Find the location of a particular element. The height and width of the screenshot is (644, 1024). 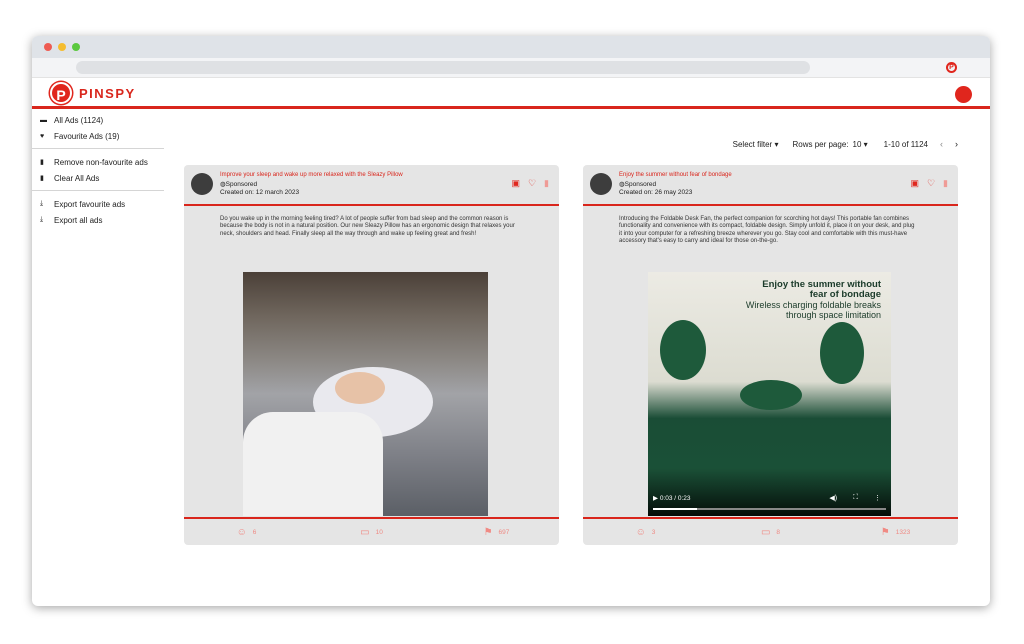

overlay-line: Wireless charging foldable breaks is located at coordinates (813, 305).